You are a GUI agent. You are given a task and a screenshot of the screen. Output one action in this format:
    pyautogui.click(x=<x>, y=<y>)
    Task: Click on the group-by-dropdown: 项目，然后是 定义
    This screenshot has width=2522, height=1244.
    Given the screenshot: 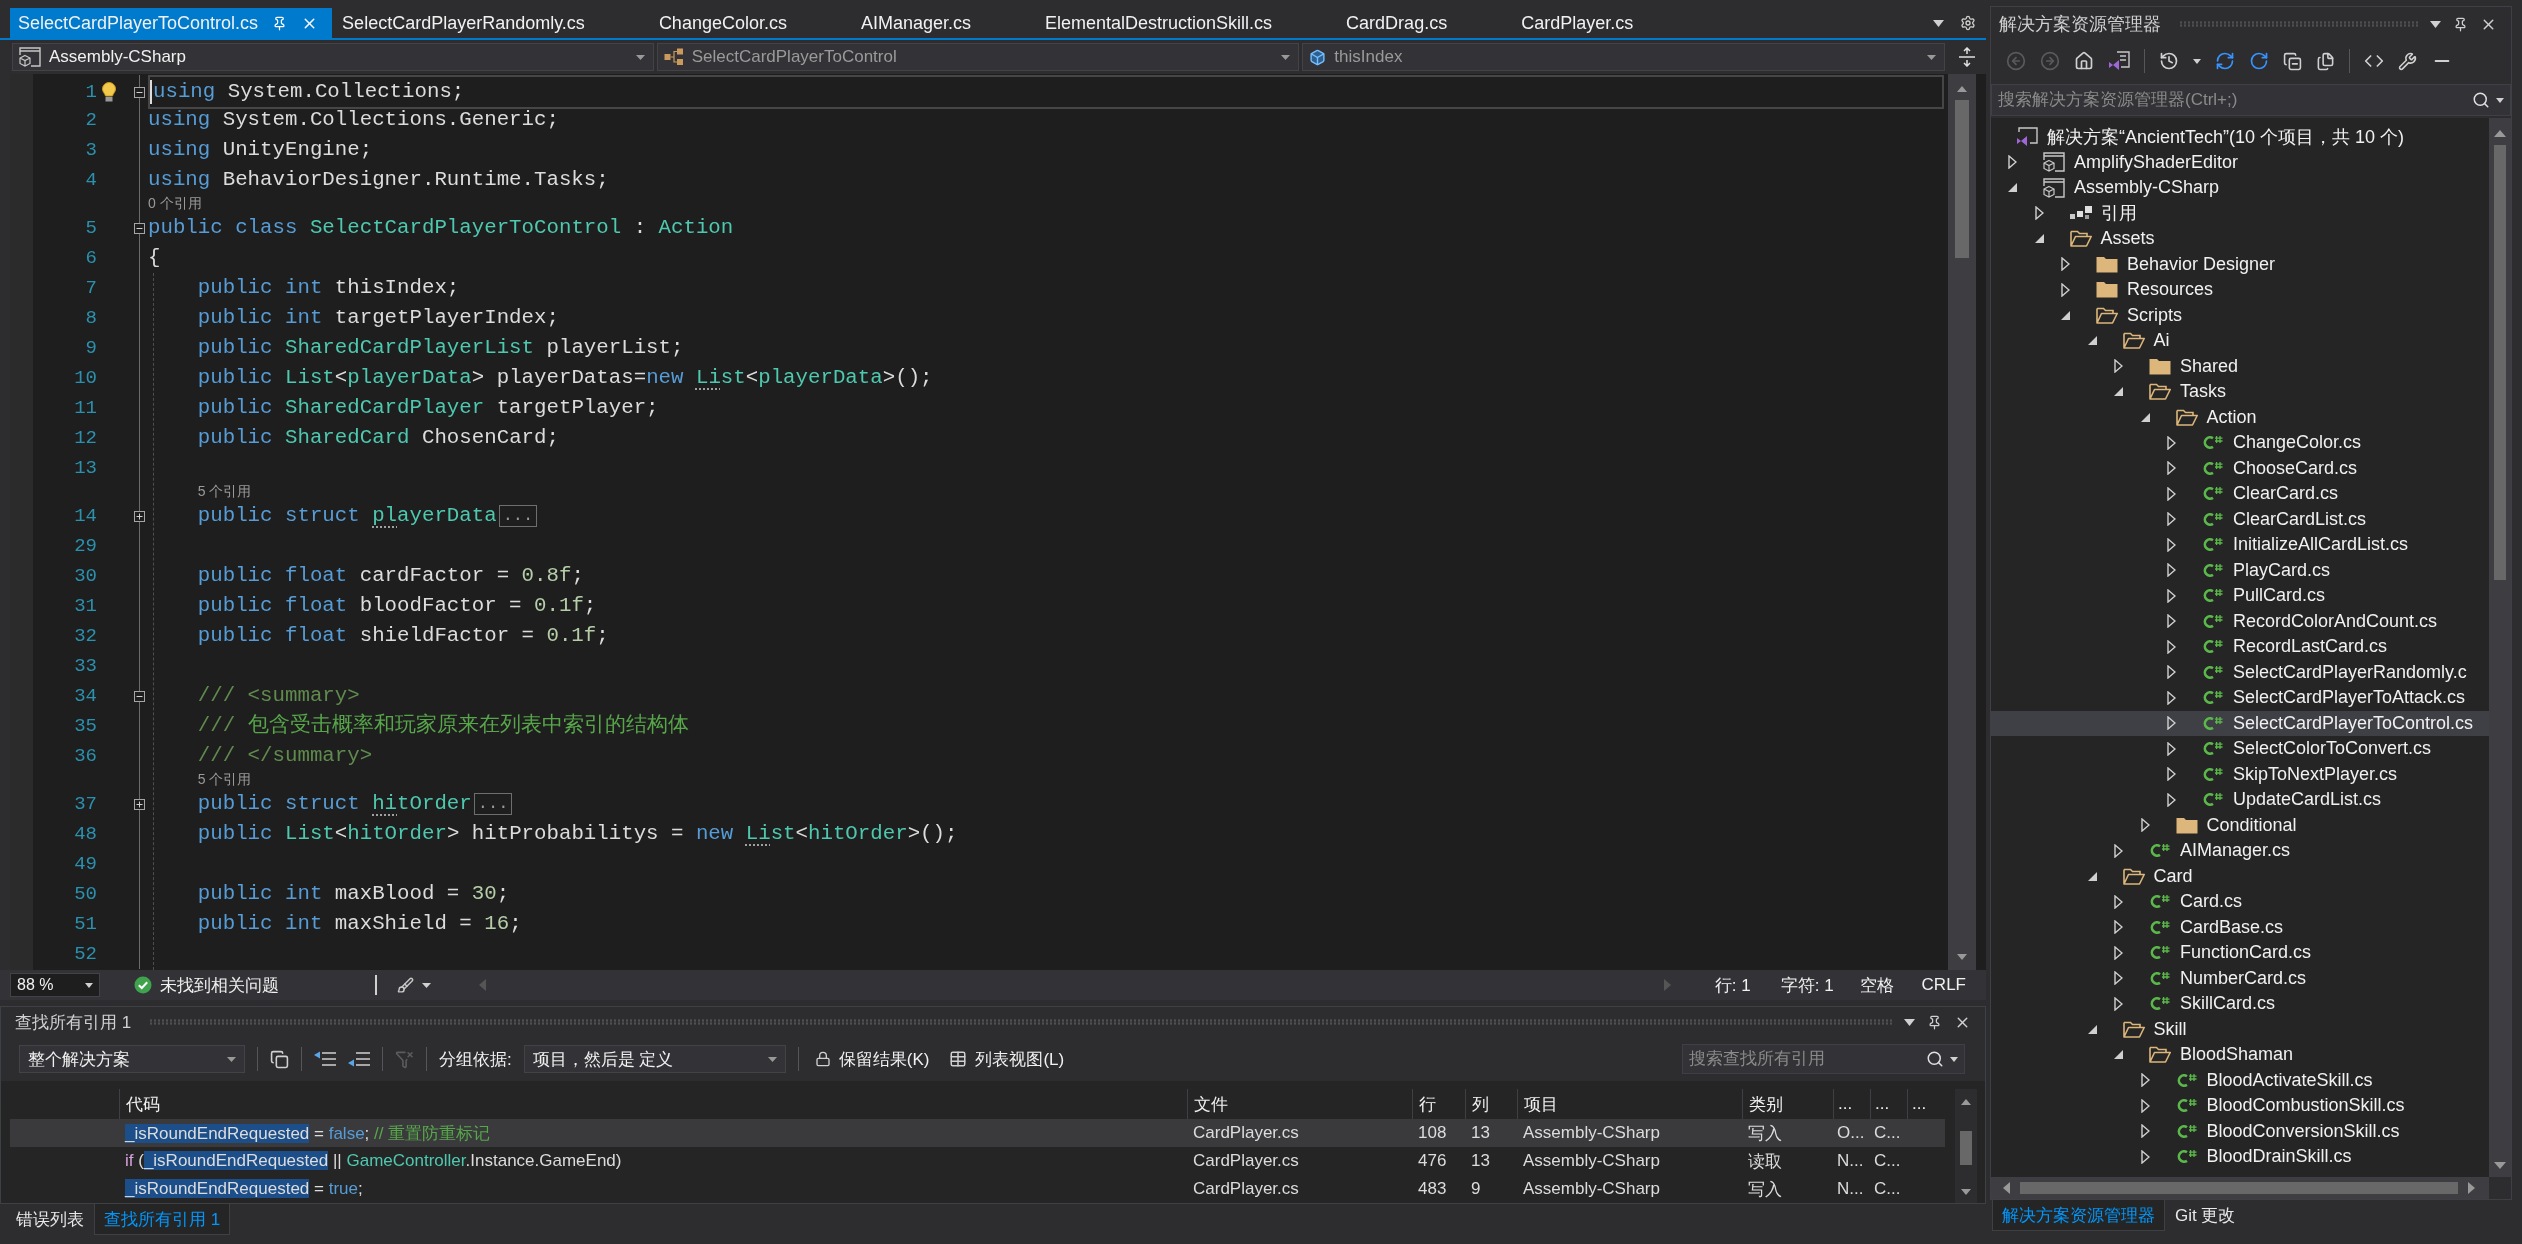 What is the action you would take?
    pyautogui.click(x=654, y=1059)
    